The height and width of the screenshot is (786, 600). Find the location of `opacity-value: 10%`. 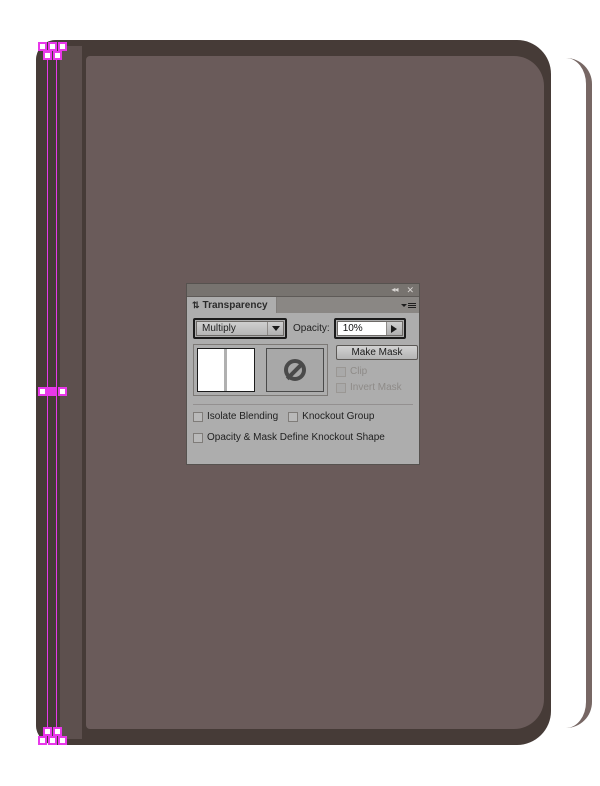

opacity-value: 10% is located at coordinates (352, 328).